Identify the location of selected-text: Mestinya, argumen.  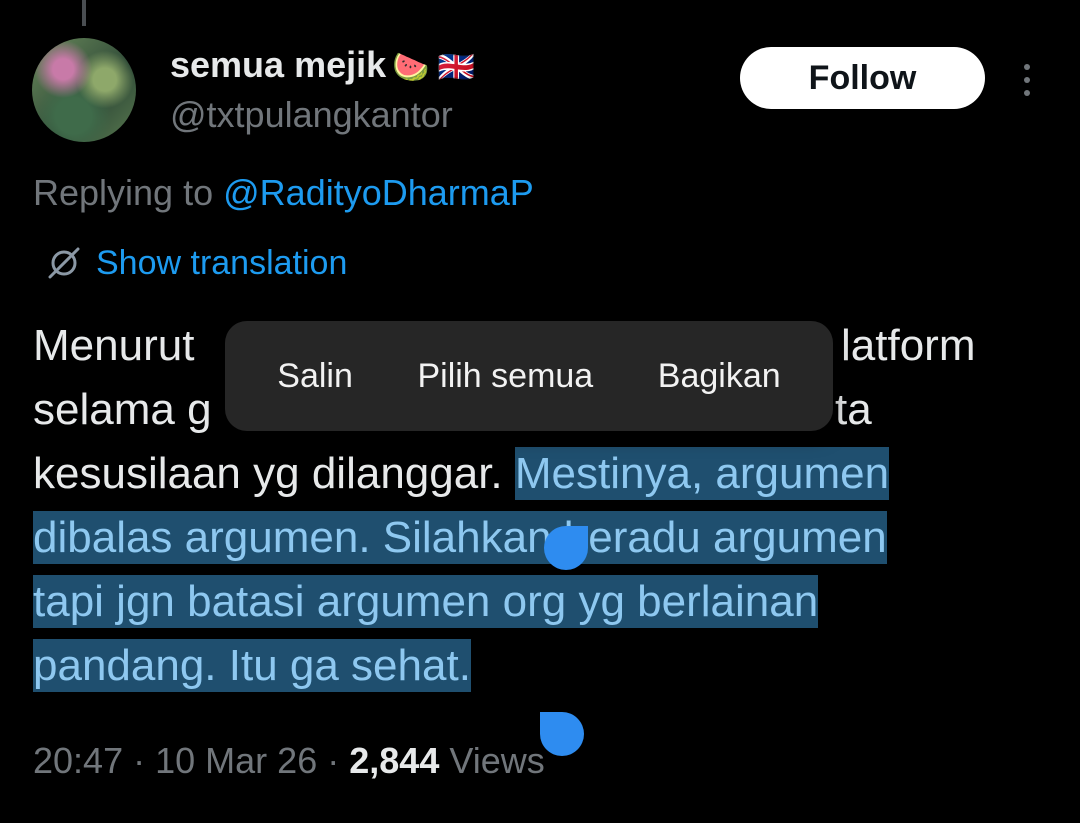
(702, 473).